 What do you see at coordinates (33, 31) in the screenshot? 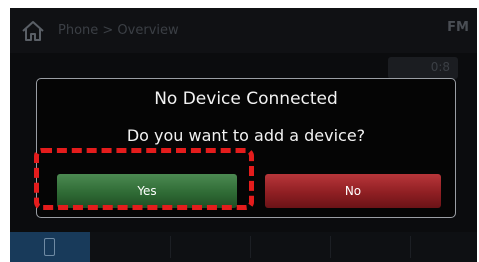
I see `home-icon` at bounding box center [33, 31].